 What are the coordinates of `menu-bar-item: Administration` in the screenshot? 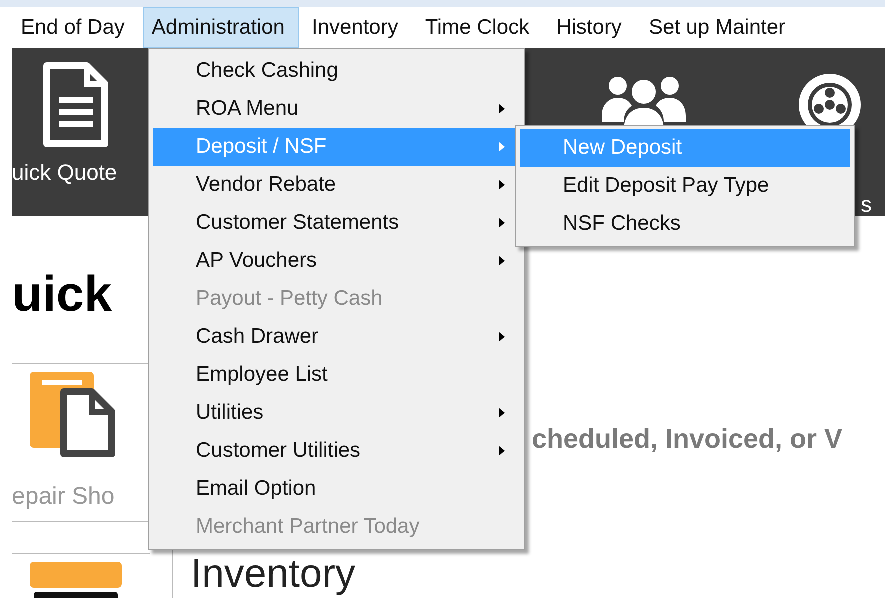 It's located at (220, 27).